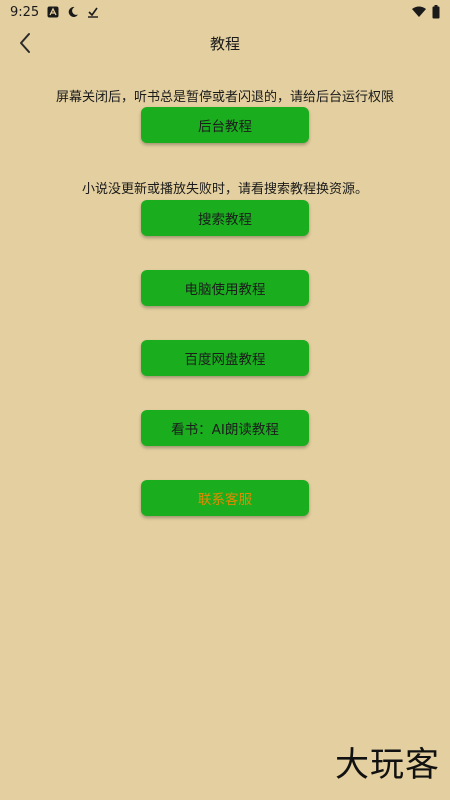 This screenshot has width=450, height=800. I want to click on source-switch-hint: 小说没更新或播放失败时，请看搜索教程换资源。, so click(224, 189).